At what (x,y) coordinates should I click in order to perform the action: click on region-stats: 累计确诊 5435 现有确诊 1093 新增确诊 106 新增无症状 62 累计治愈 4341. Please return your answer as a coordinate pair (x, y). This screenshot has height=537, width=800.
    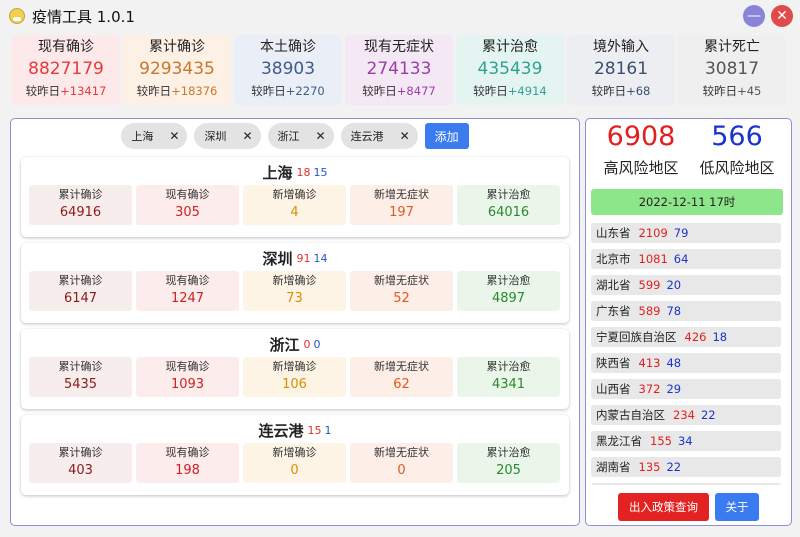
    Looking at the image, I should click on (295, 377).